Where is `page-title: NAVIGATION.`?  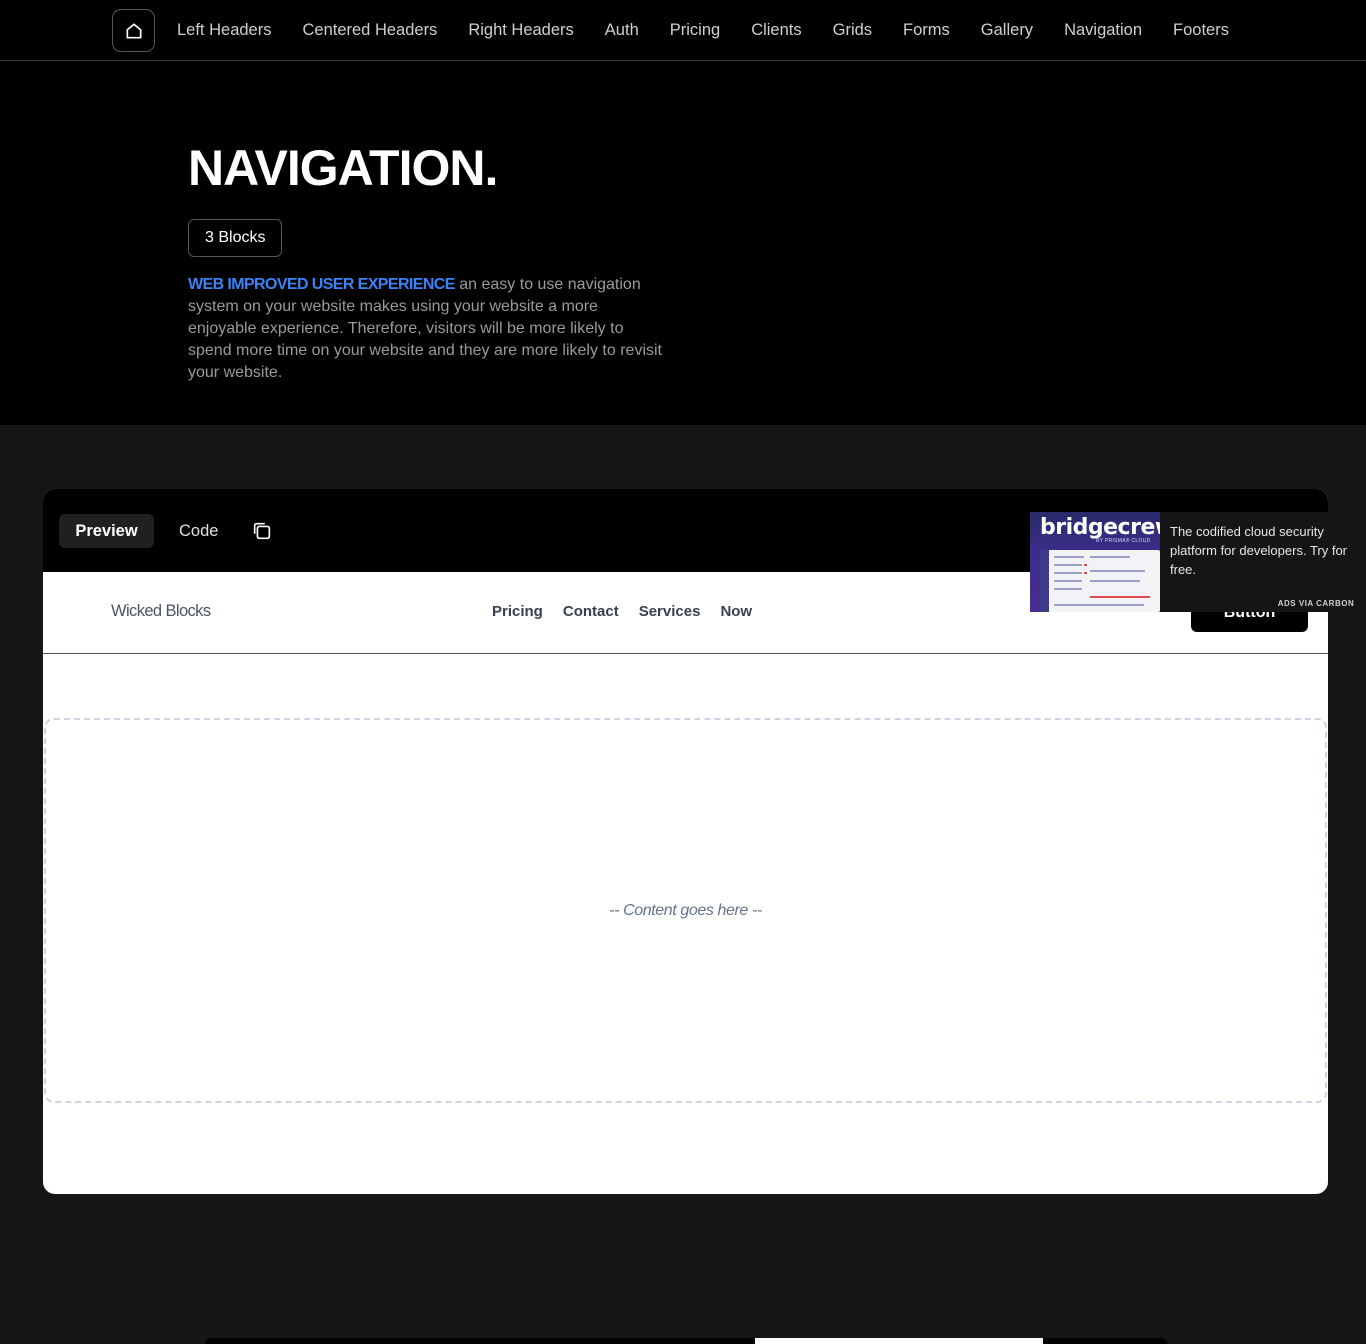 page-title: NAVIGATION. is located at coordinates (343, 168).